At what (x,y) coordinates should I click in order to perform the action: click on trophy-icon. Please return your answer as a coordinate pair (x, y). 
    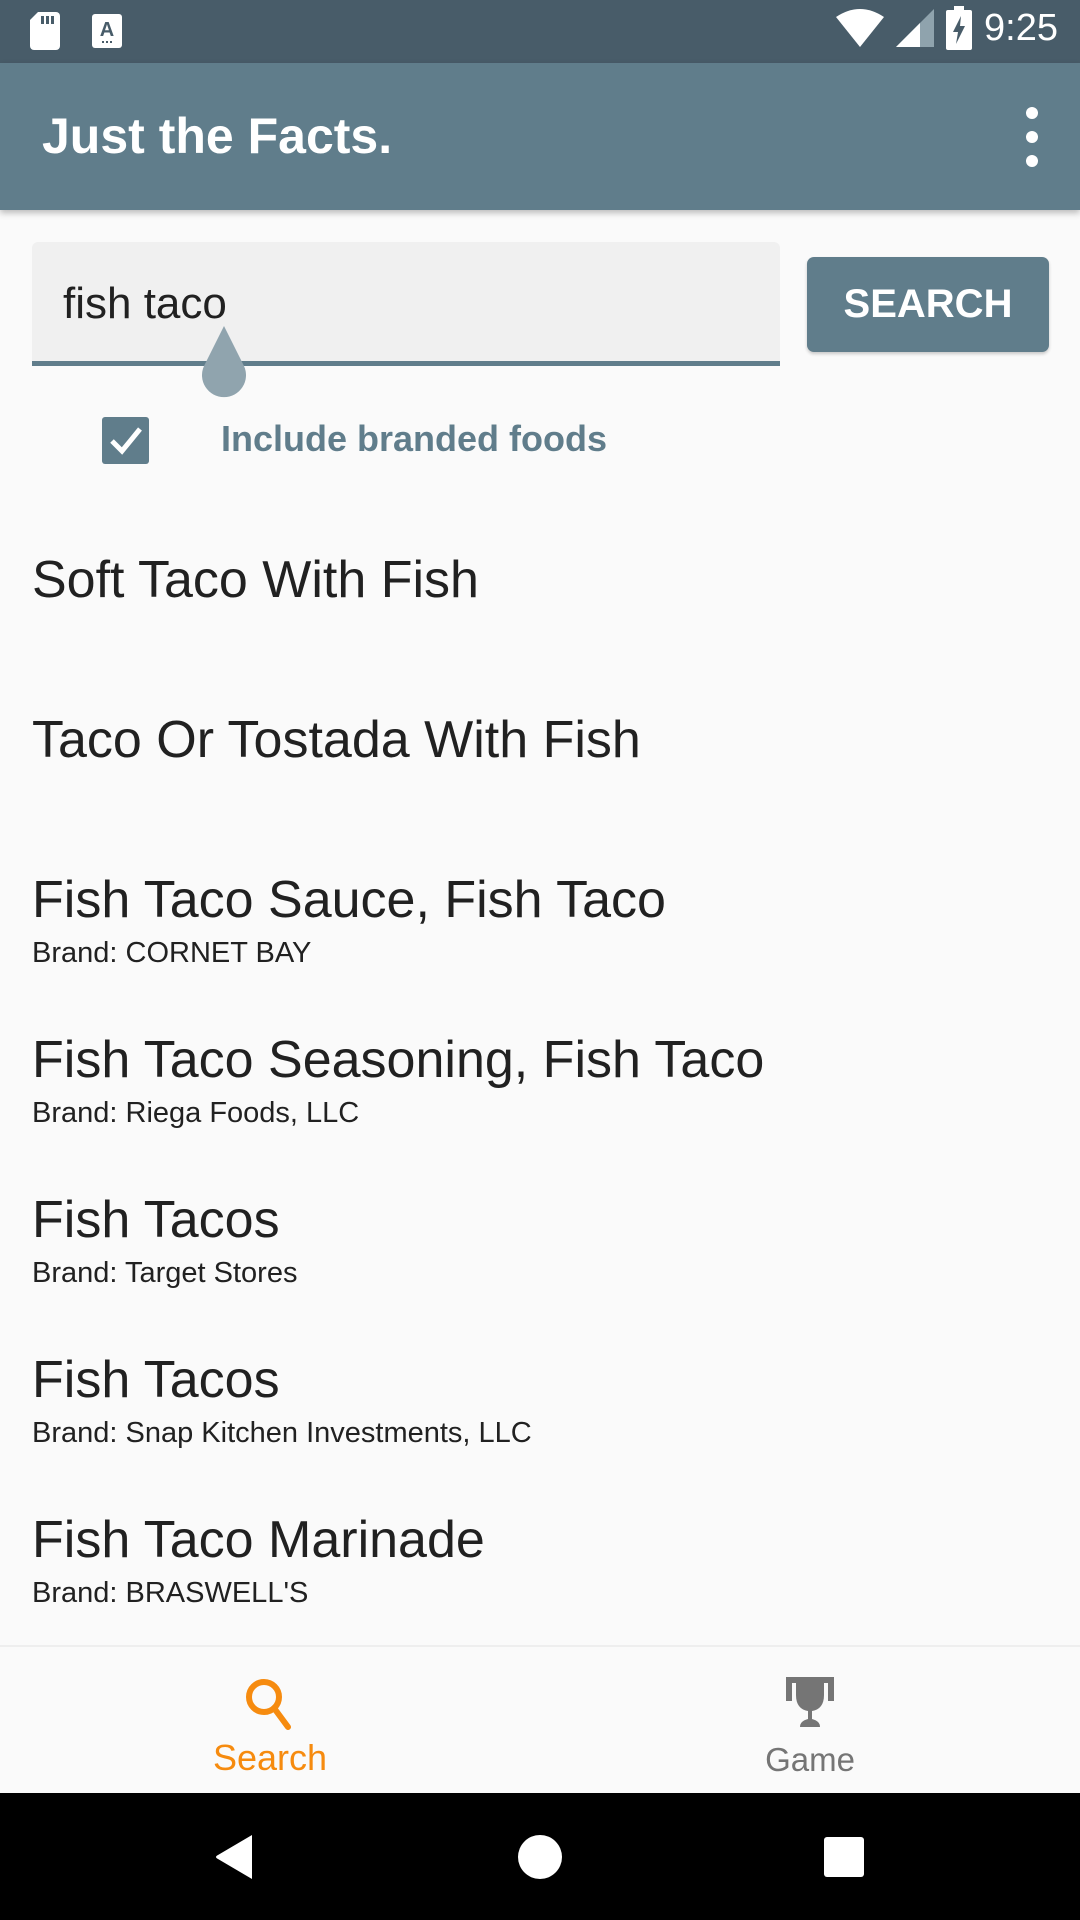
    Looking at the image, I should click on (810, 1702).